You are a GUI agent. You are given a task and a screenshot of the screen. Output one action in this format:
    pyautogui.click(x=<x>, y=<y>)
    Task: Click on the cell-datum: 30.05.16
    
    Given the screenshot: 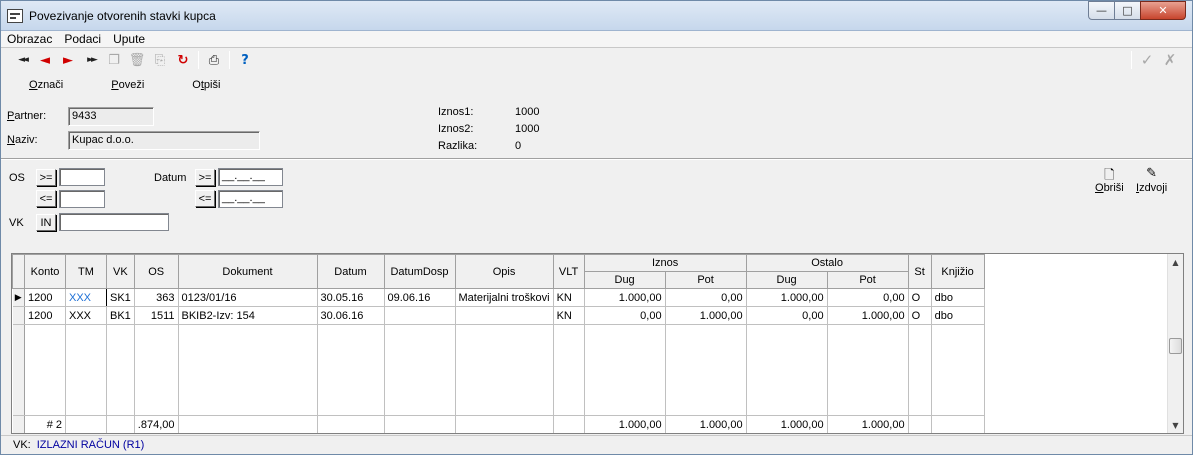 What is the action you would take?
    pyautogui.click(x=351, y=297)
    